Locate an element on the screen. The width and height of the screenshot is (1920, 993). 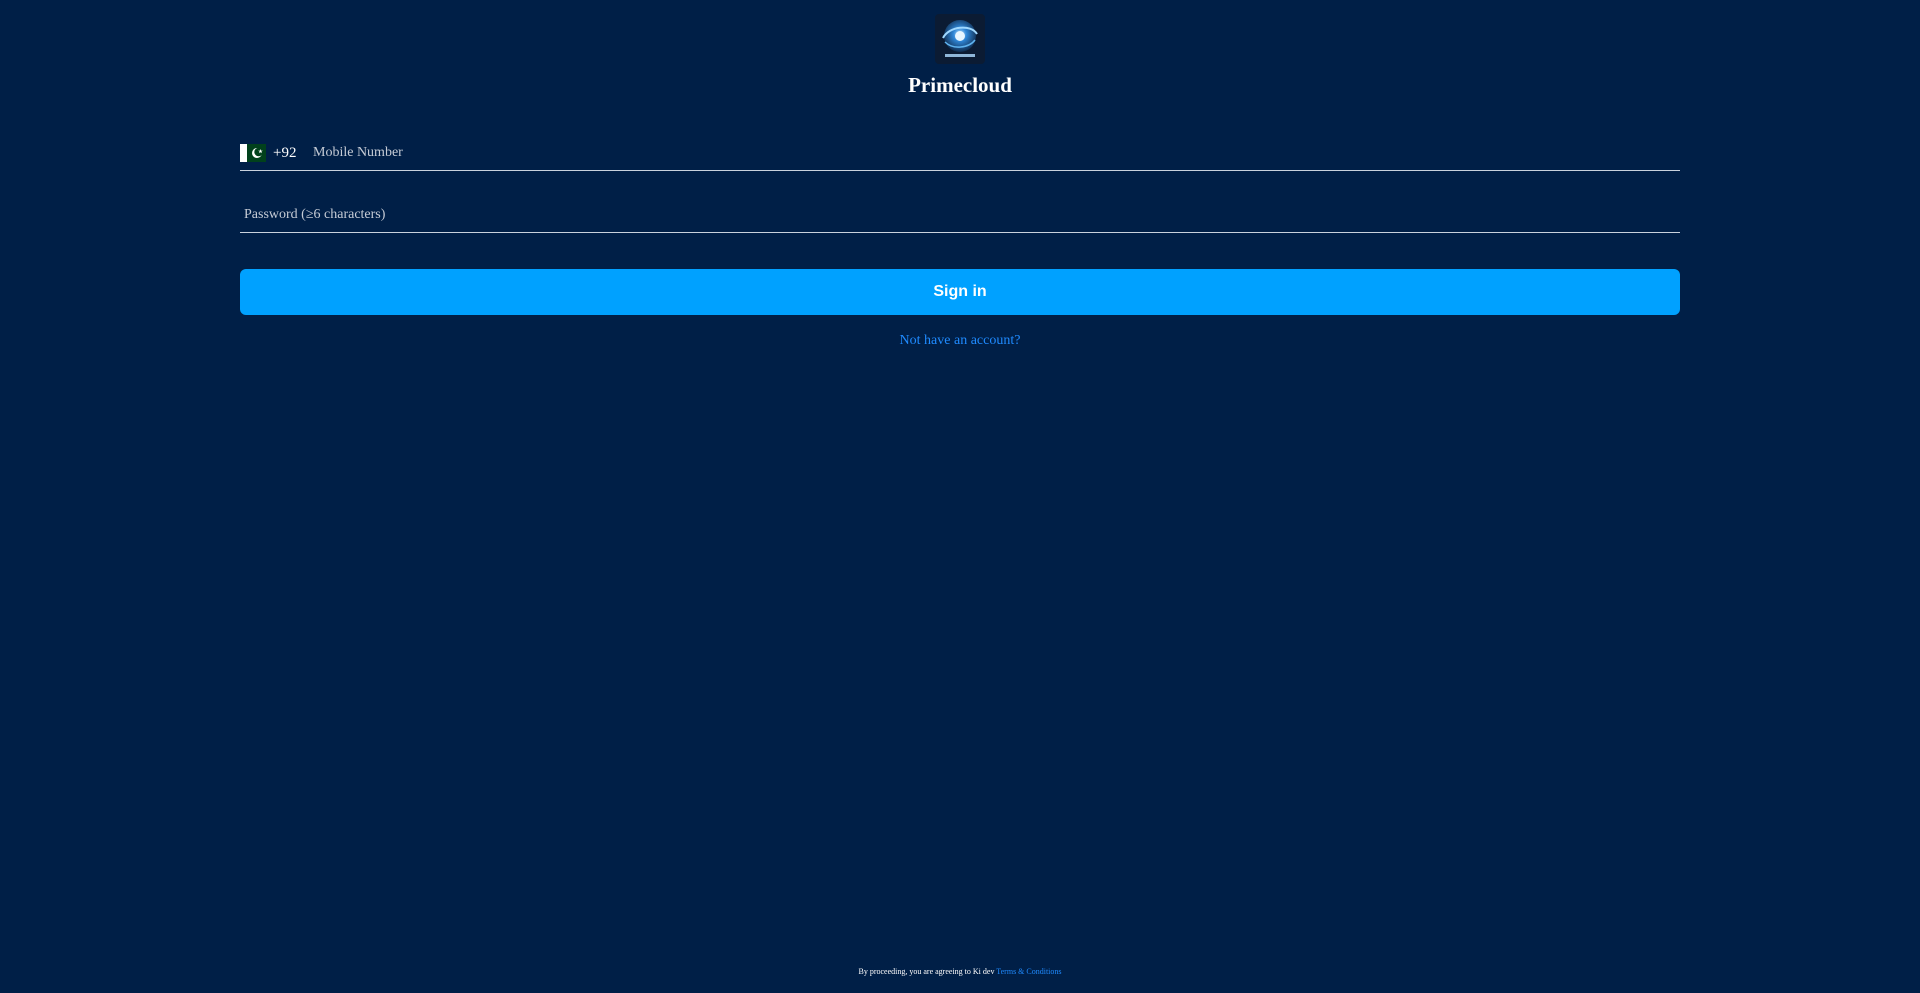
phone-field: +92 is located at coordinates (960, 153).